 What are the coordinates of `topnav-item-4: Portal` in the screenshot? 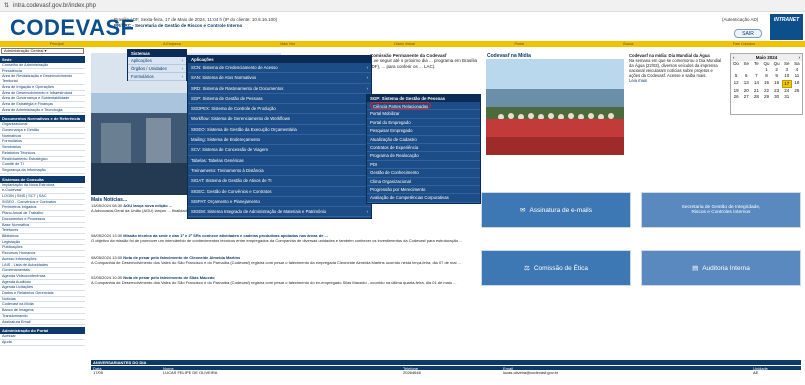 It's located at (518, 44).